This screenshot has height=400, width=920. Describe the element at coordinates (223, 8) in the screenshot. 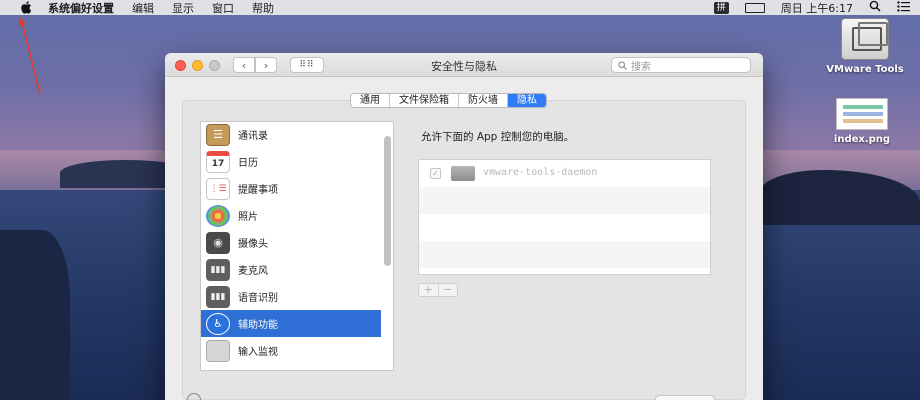

I see `menu-window: 窗口` at that location.